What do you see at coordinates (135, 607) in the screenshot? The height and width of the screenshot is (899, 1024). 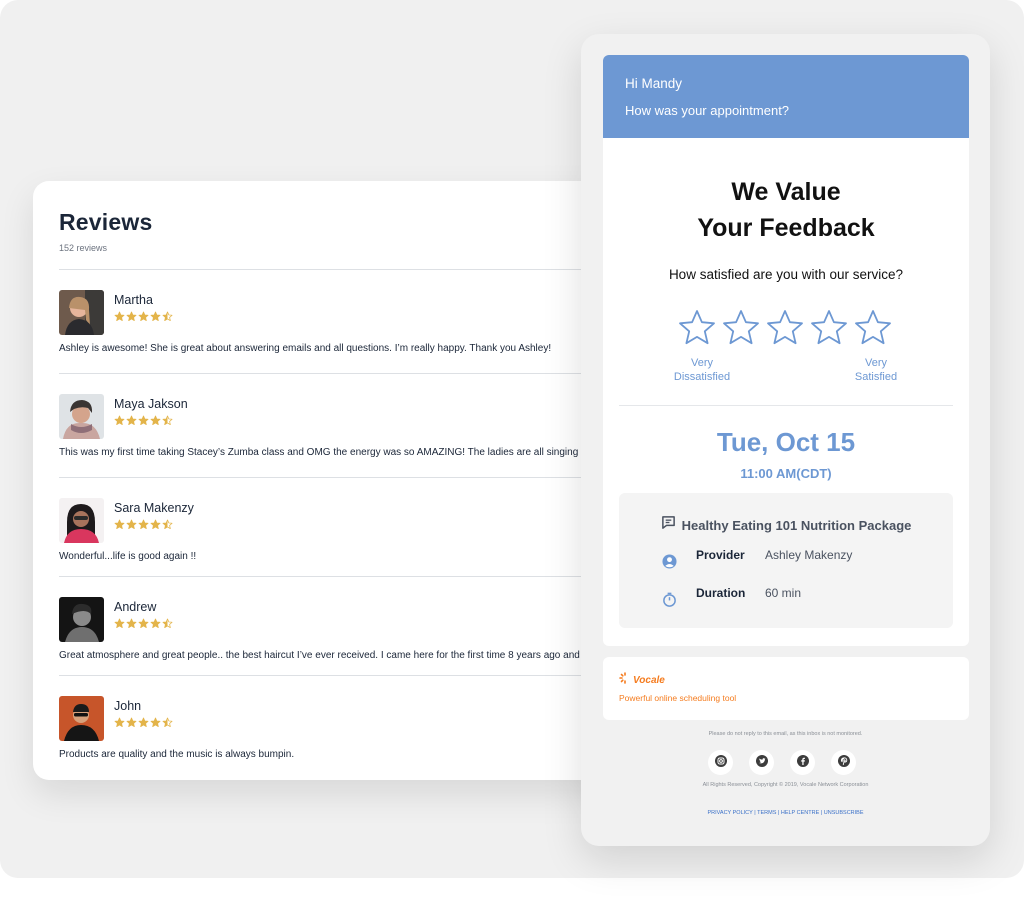 I see `reviewer-name: Andrew` at bounding box center [135, 607].